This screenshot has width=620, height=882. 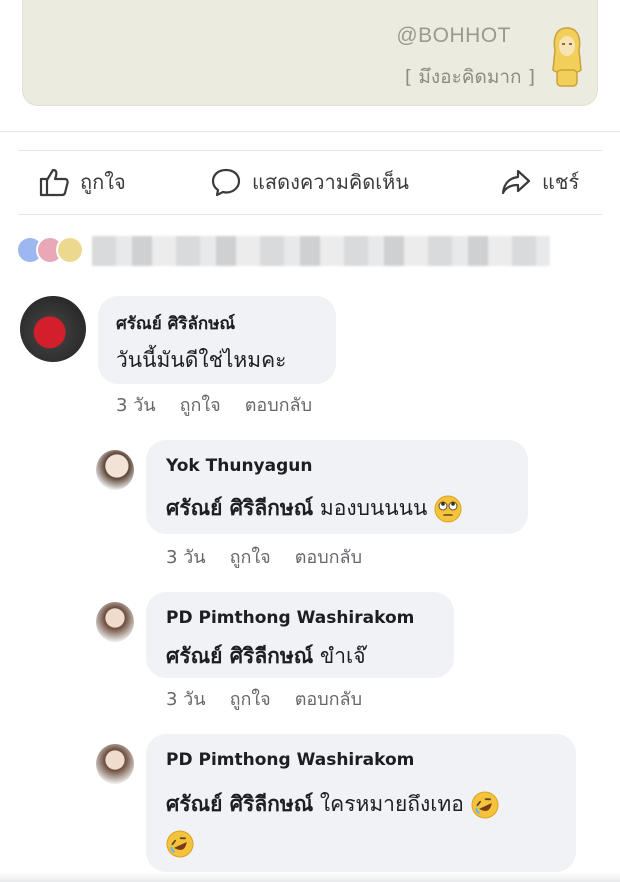 I want to click on comment-body: ขำเจ๊, so click(x=339, y=656).